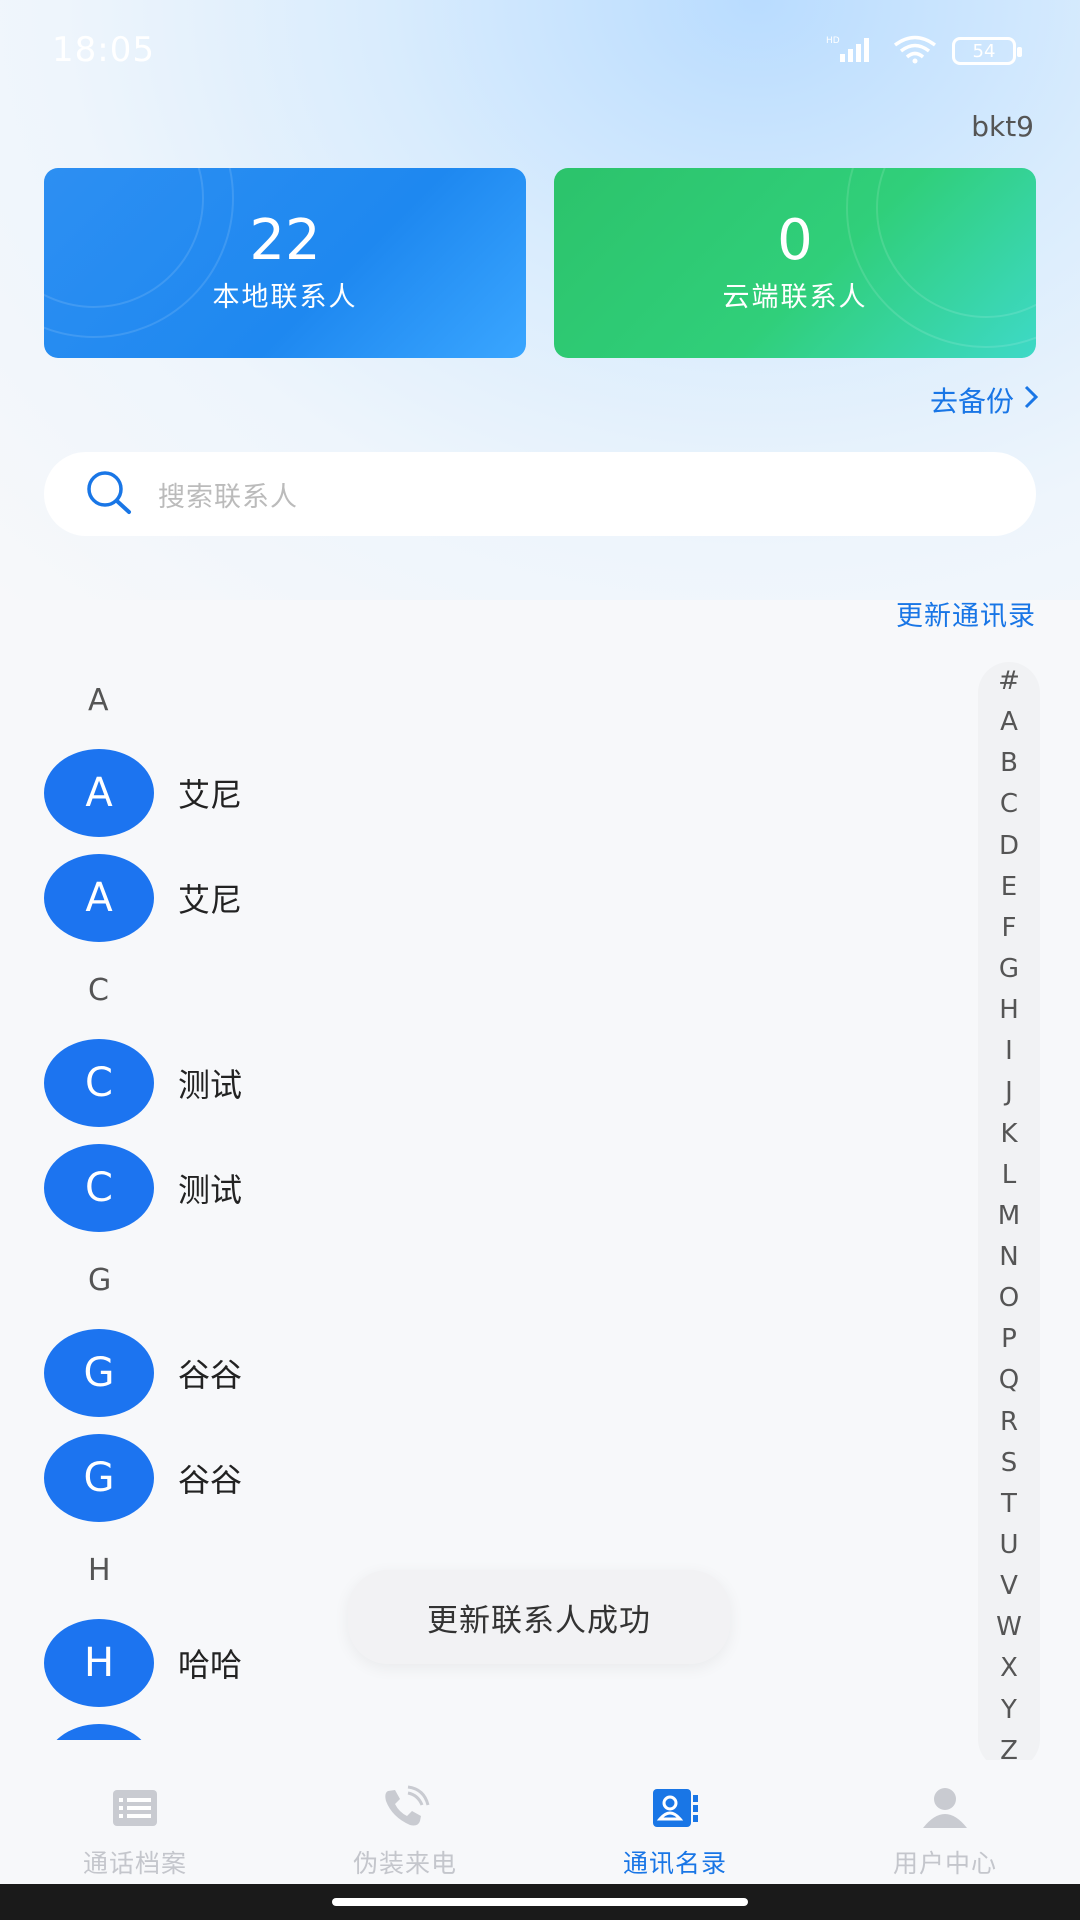 The image size is (1080, 1920). What do you see at coordinates (1009, 763) in the screenshot?
I see `index-letter: B` at bounding box center [1009, 763].